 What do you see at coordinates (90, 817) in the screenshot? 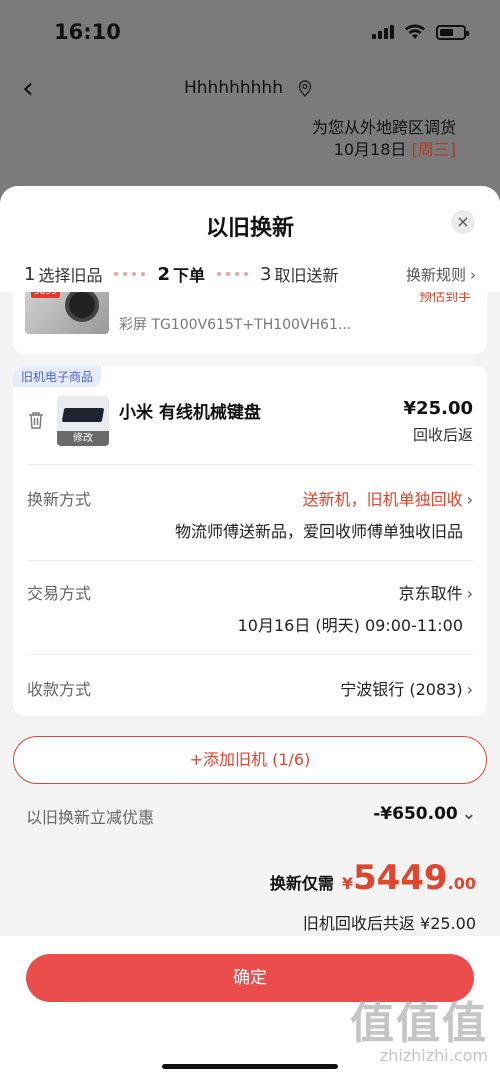
I see `discount-label: 以旧换新立减优惠` at bounding box center [90, 817].